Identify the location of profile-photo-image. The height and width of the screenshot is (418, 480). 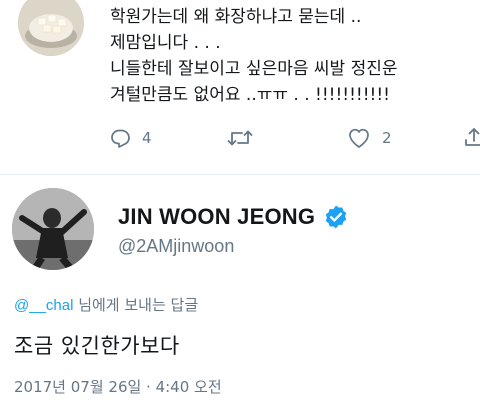
(53, 229).